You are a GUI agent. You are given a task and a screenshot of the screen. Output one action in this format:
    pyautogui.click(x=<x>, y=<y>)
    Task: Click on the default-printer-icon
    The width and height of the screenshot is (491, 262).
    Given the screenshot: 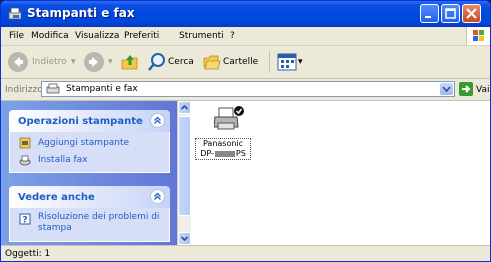 What is the action you would take?
    pyautogui.click(x=229, y=118)
    